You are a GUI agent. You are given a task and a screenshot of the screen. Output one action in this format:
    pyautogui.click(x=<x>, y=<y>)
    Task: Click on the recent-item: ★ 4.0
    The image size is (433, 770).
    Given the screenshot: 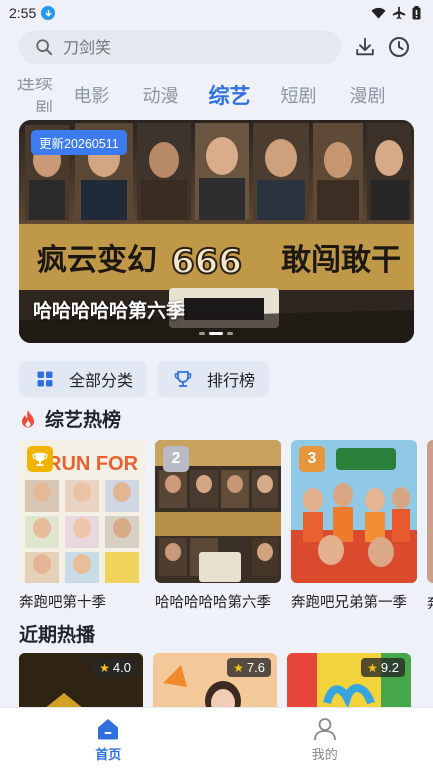 What is the action you would take?
    pyautogui.click(x=81, y=683)
    